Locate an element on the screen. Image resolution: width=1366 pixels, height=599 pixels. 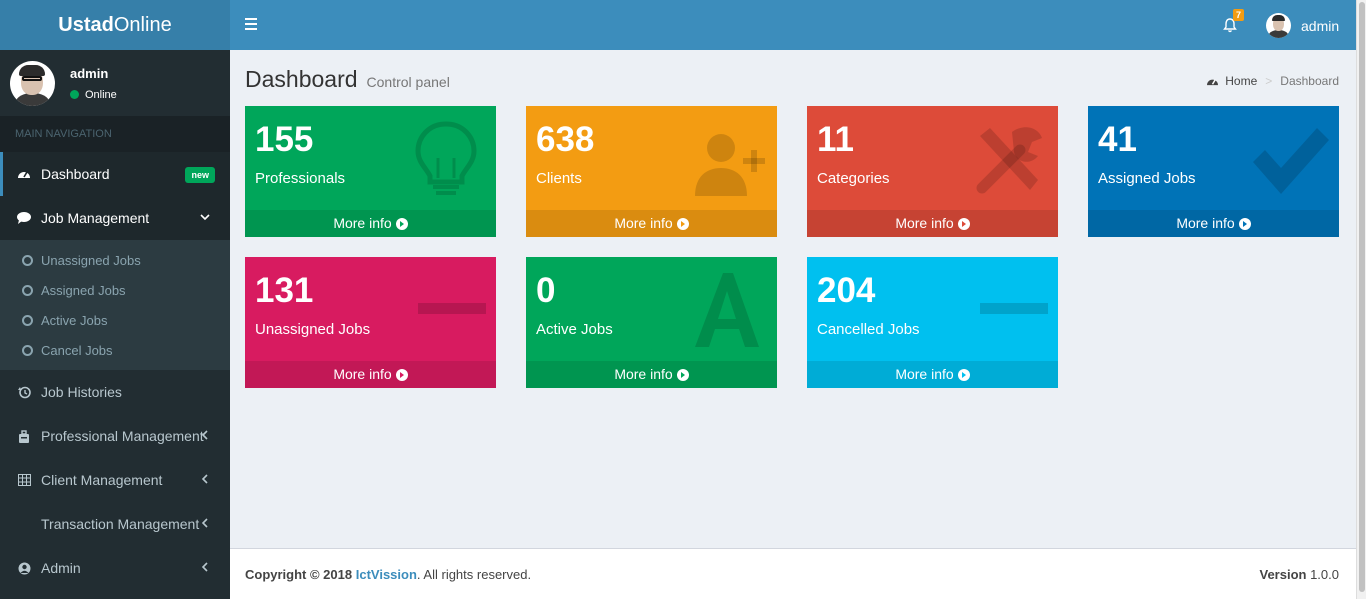
company-link: IctVission is located at coordinates (386, 574).